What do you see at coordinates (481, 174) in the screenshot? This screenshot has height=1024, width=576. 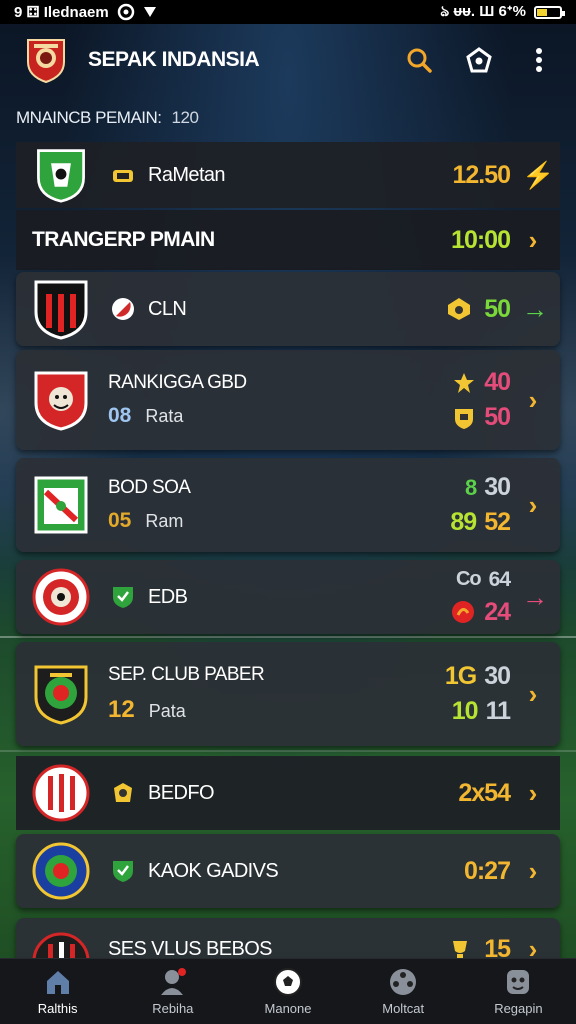 I see `row-score: 12.50` at bounding box center [481, 174].